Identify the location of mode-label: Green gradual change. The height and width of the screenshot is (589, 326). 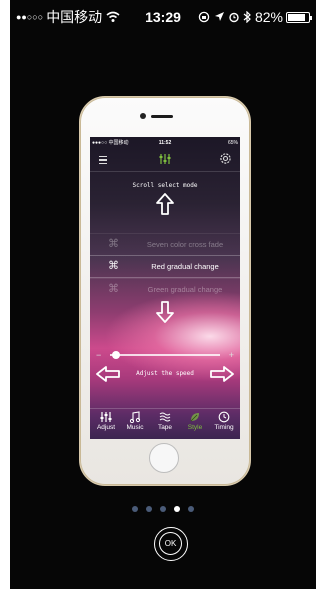
(185, 289).